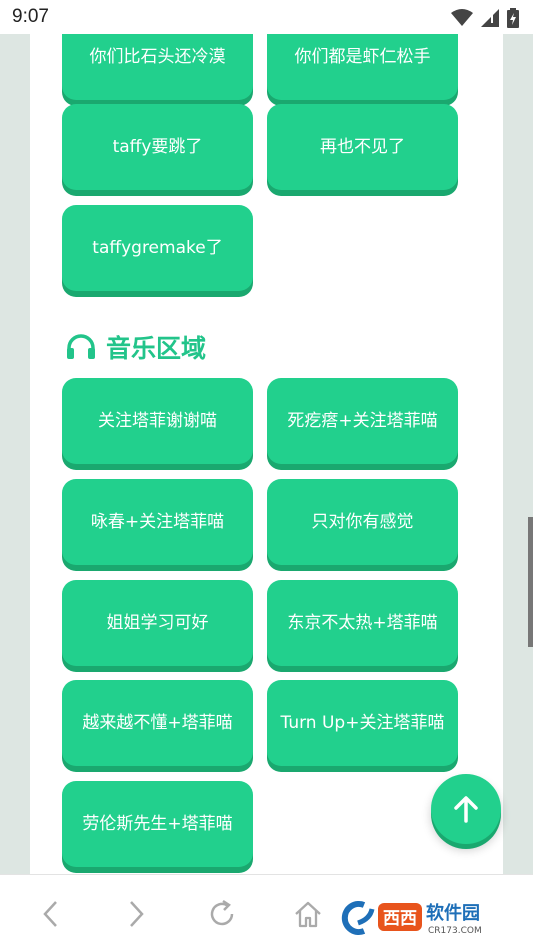 The image size is (533, 949). I want to click on button-label: 越来越不懂+塔菲喵, so click(157, 723).